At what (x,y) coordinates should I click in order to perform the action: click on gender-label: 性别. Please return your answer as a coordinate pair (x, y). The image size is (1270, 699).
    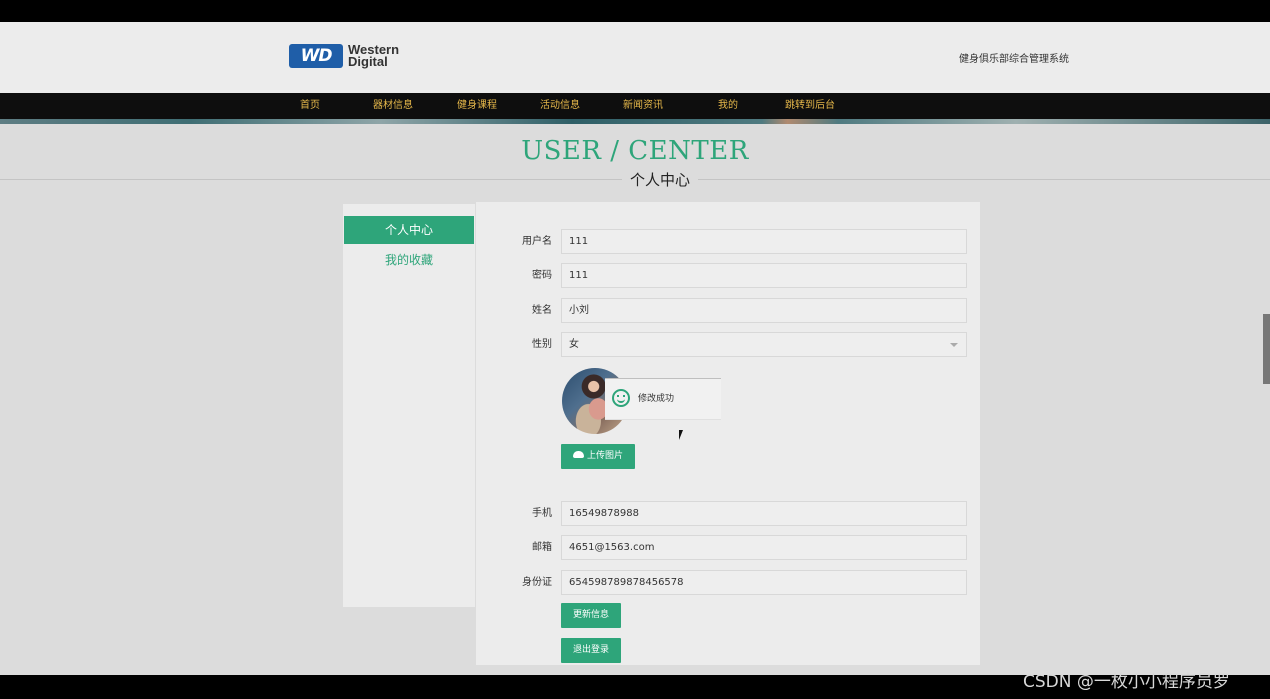
    Looking at the image, I should click on (542, 344).